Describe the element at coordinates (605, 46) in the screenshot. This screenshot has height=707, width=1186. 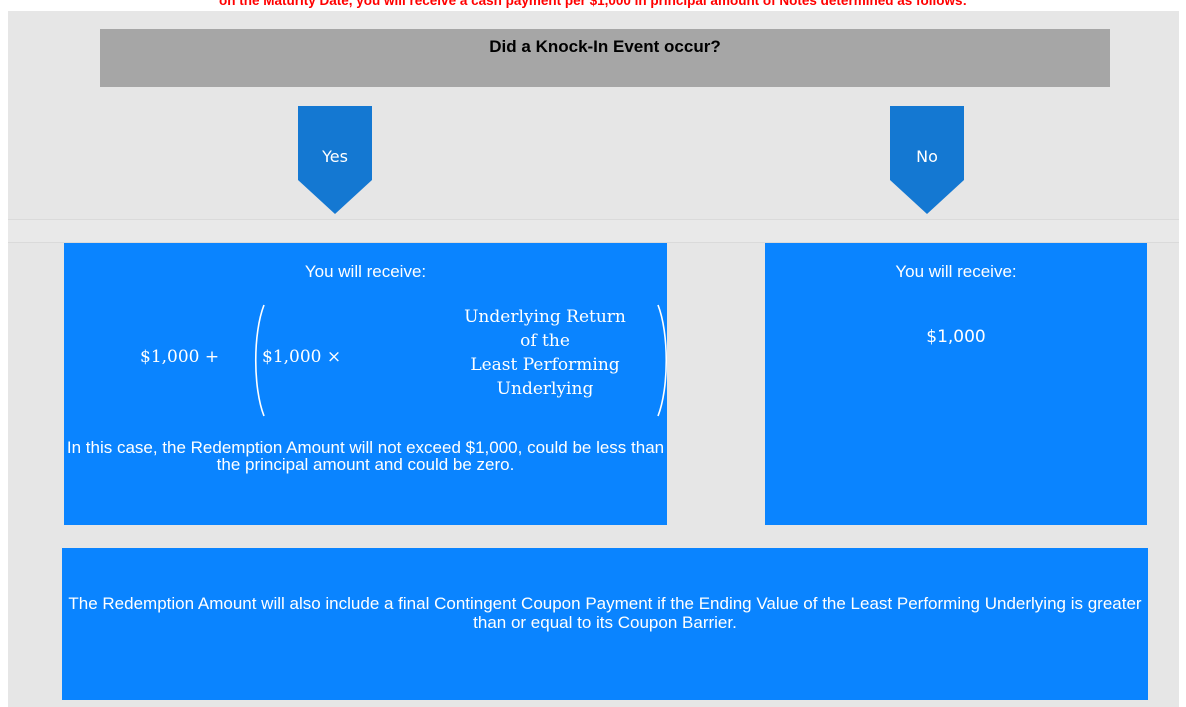
I see `question-text: Did a Knock-In Event occur?` at that location.